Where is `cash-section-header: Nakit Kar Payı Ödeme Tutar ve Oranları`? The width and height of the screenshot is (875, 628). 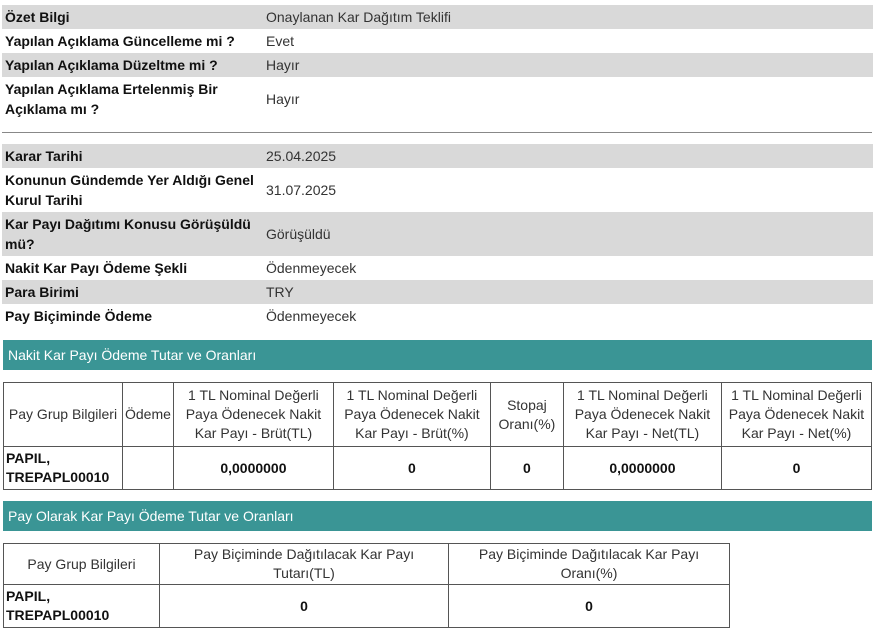 cash-section-header: Nakit Kar Payı Ödeme Tutar ve Oranları is located at coordinates (437, 355).